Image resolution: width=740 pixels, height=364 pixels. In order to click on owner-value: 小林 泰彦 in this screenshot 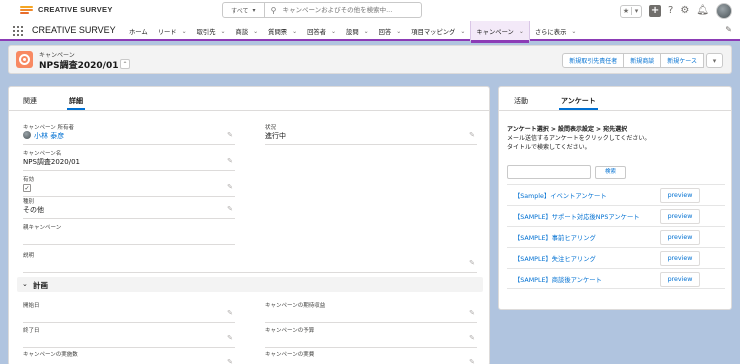, I will do `click(43, 136)`.